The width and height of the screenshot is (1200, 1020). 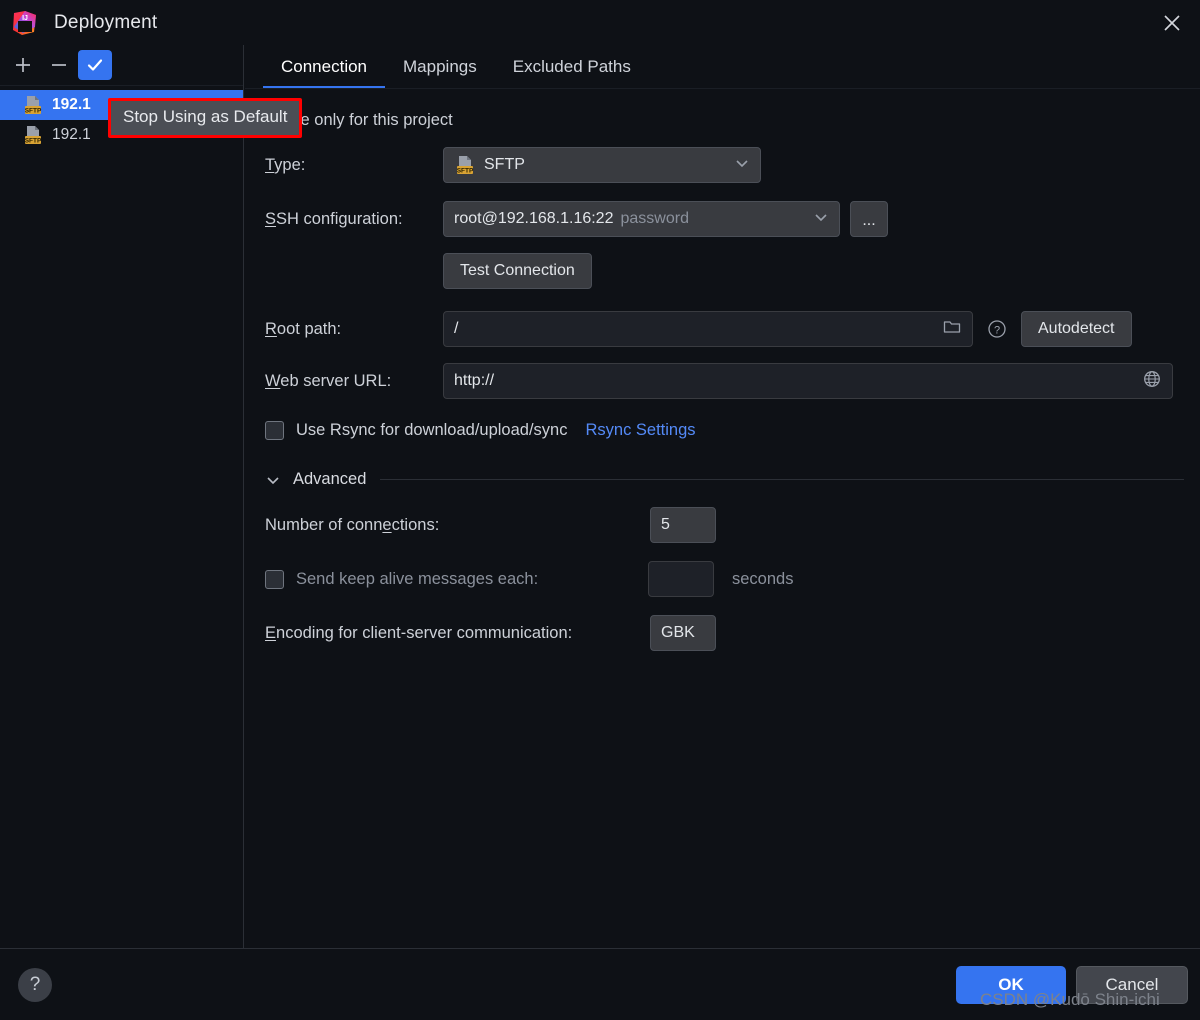 I want to click on autodetect-label: Autodetect, so click(x=1076, y=328).